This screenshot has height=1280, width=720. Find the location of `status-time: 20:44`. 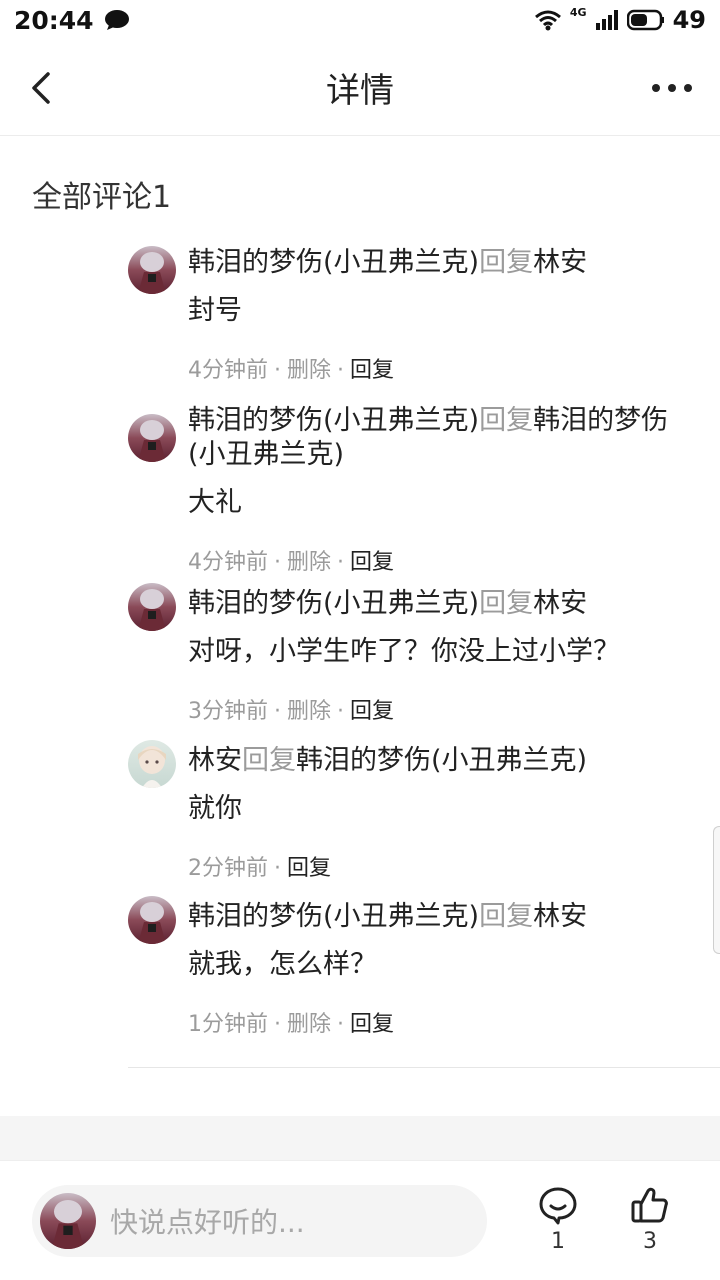

status-time: 20:44 is located at coordinates (54, 20).